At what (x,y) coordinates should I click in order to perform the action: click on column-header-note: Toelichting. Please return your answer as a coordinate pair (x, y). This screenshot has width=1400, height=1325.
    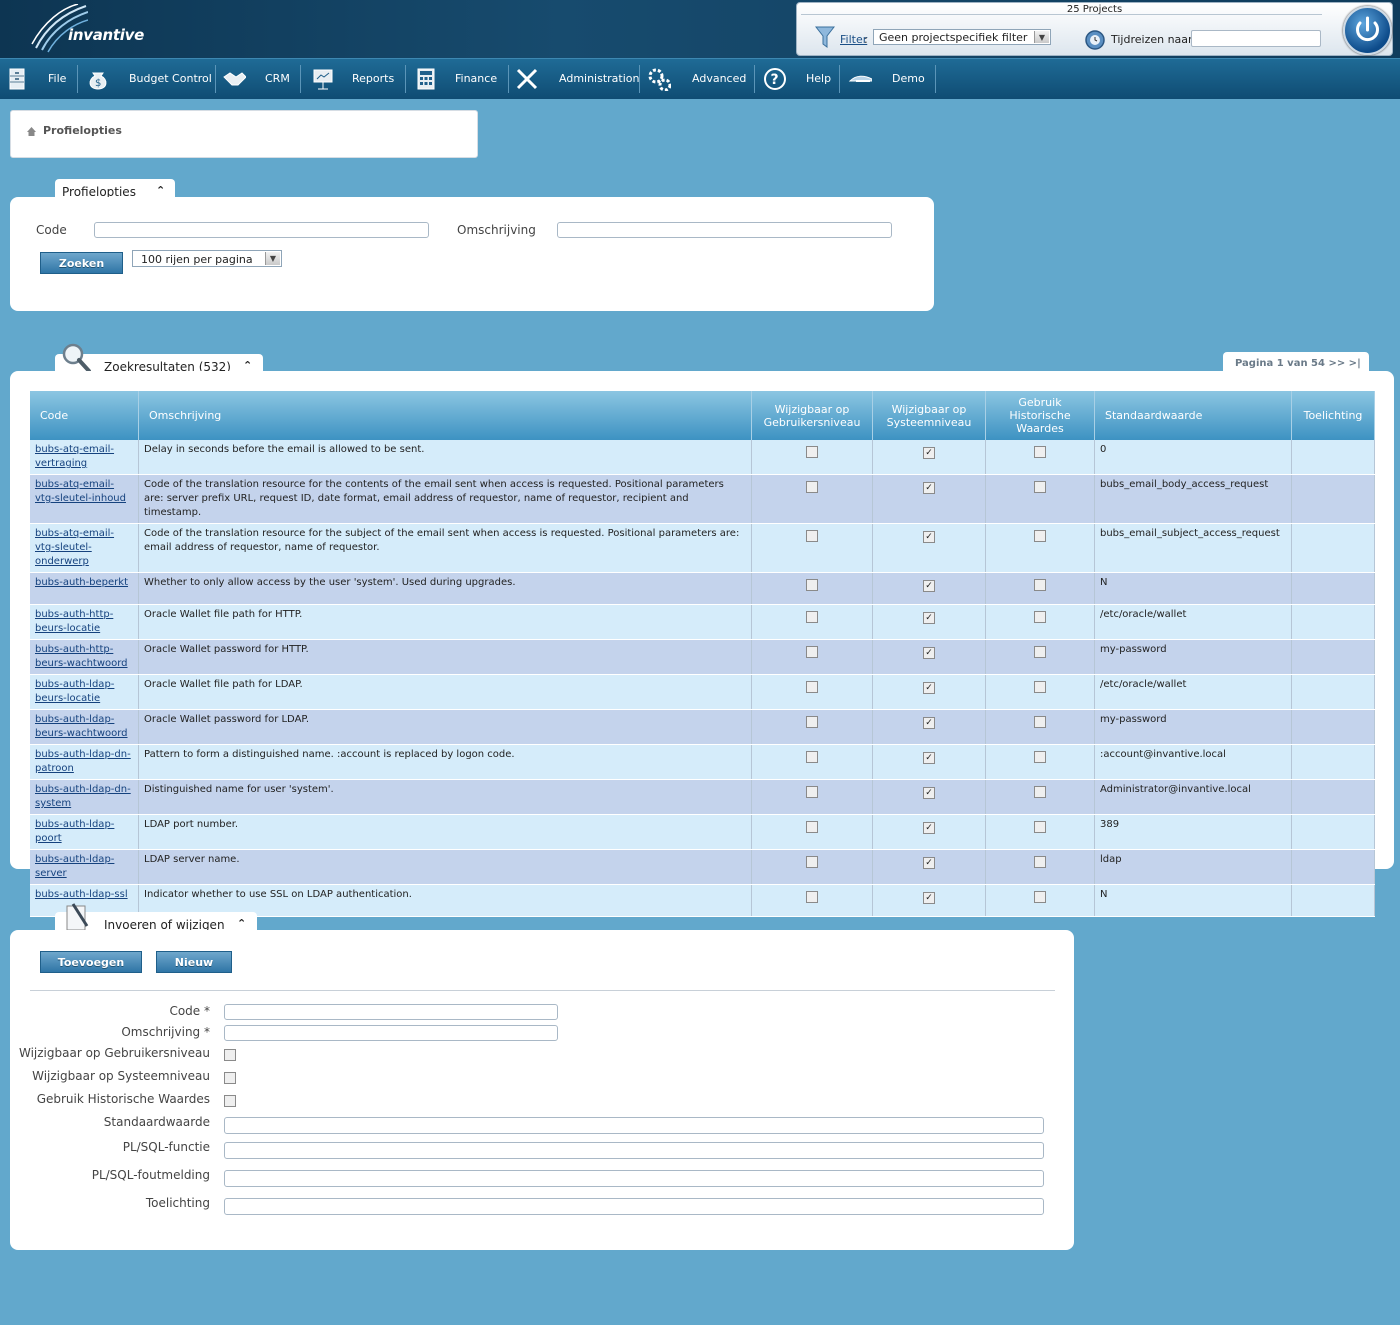
    Looking at the image, I should click on (1333, 415).